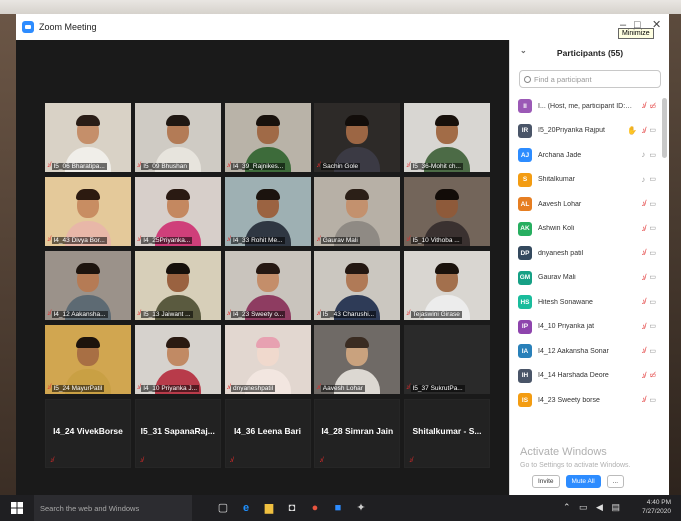 This screenshot has width=681, height=521. What do you see at coordinates (447, 285) in the screenshot?
I see `video-tile: ♪̸ Tejaswini Girase` at bounding box center [447, 285].